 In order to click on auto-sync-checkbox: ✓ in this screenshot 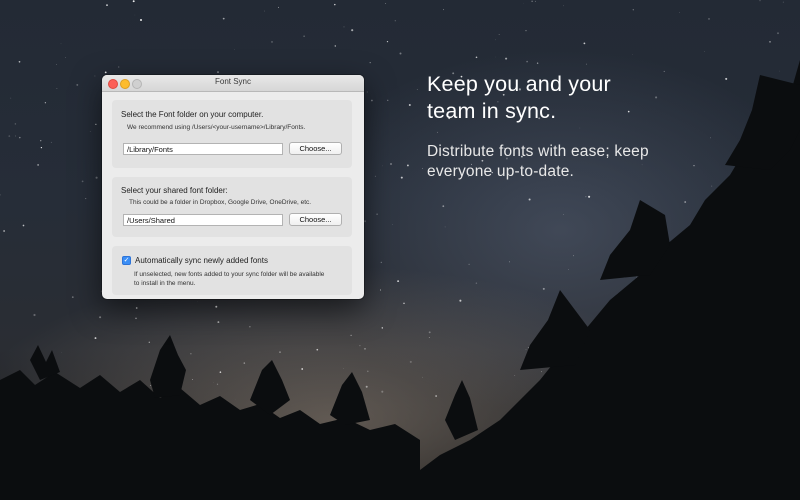, I will do `click(126, 260)`.